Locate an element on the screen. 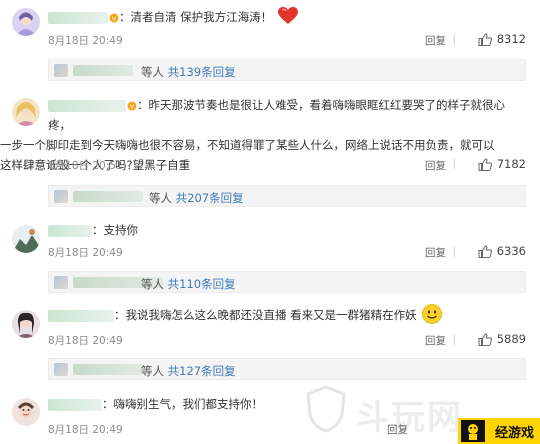  like-count: 8312 is located at coordinates (511, 39).